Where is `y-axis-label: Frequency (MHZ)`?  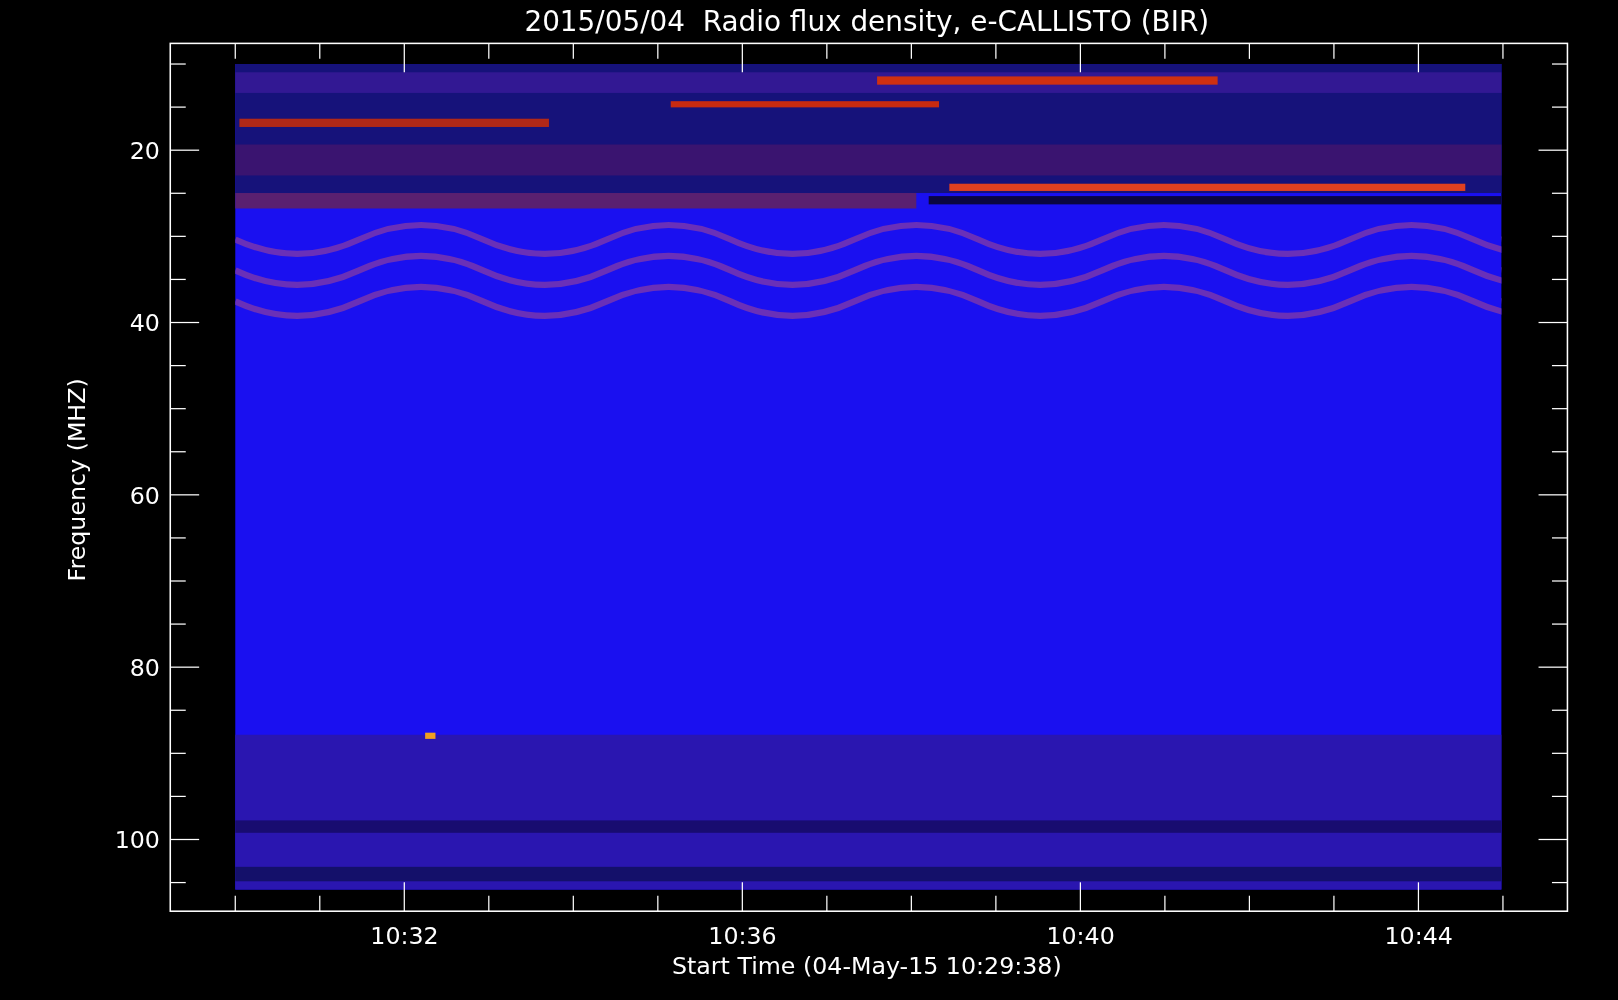
y-axis-label: Frequency (MHZ) is located at coordinates (76, 480).